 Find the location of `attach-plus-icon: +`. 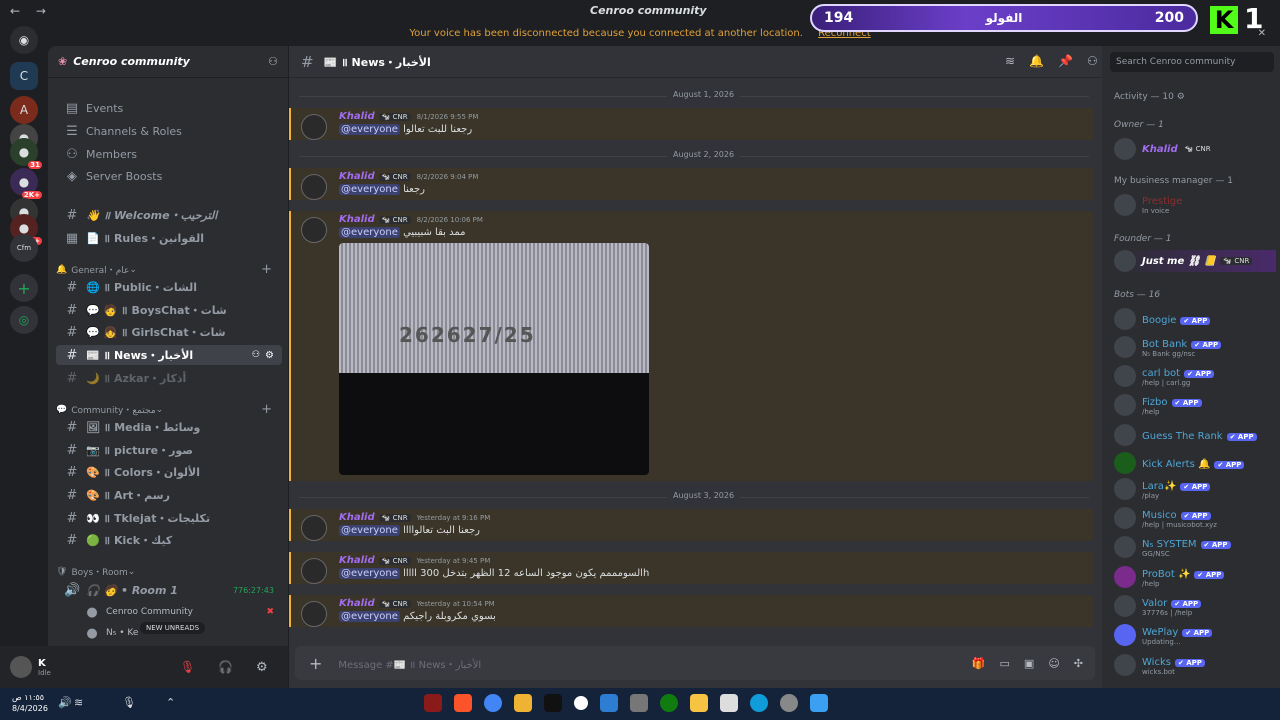

attach-plus-icon: + is located at coordinates (315, 663).